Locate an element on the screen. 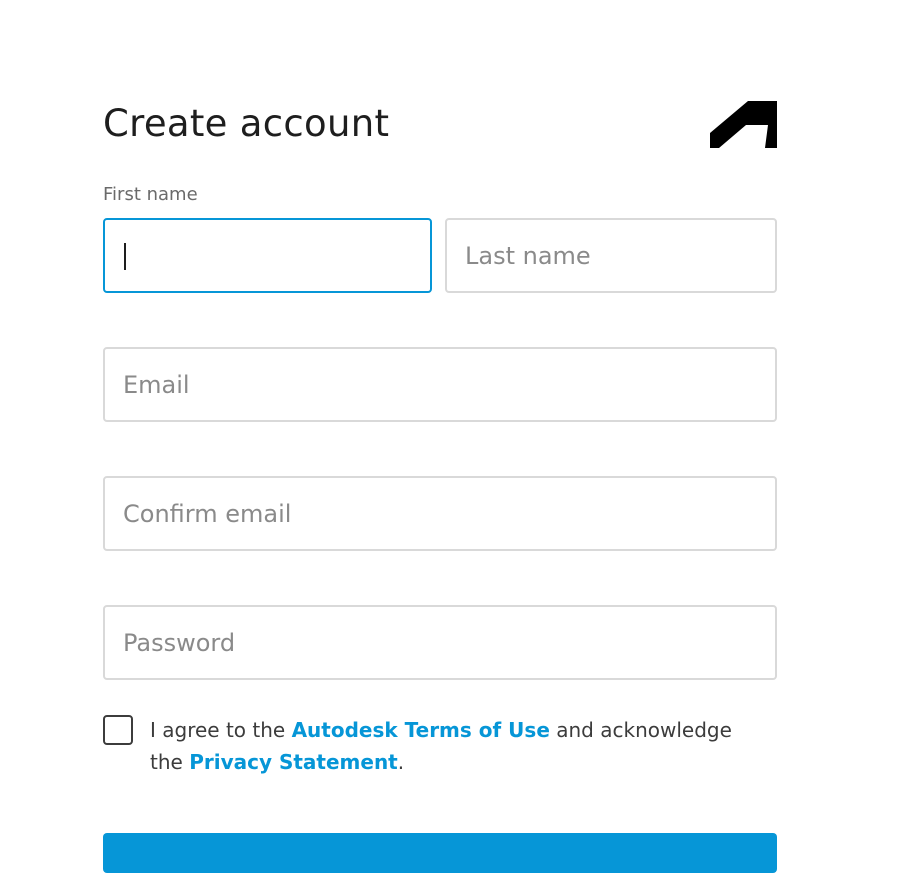  create-account-button is located at coordinates (440, 853).